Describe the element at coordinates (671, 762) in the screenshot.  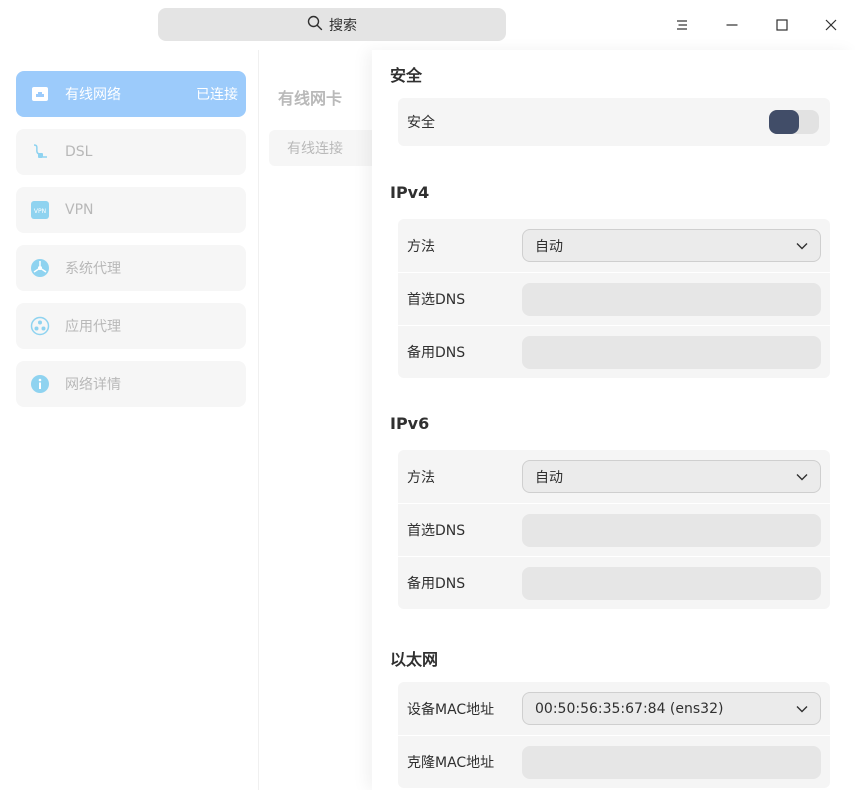
I see `clone-mac-input` at that location.